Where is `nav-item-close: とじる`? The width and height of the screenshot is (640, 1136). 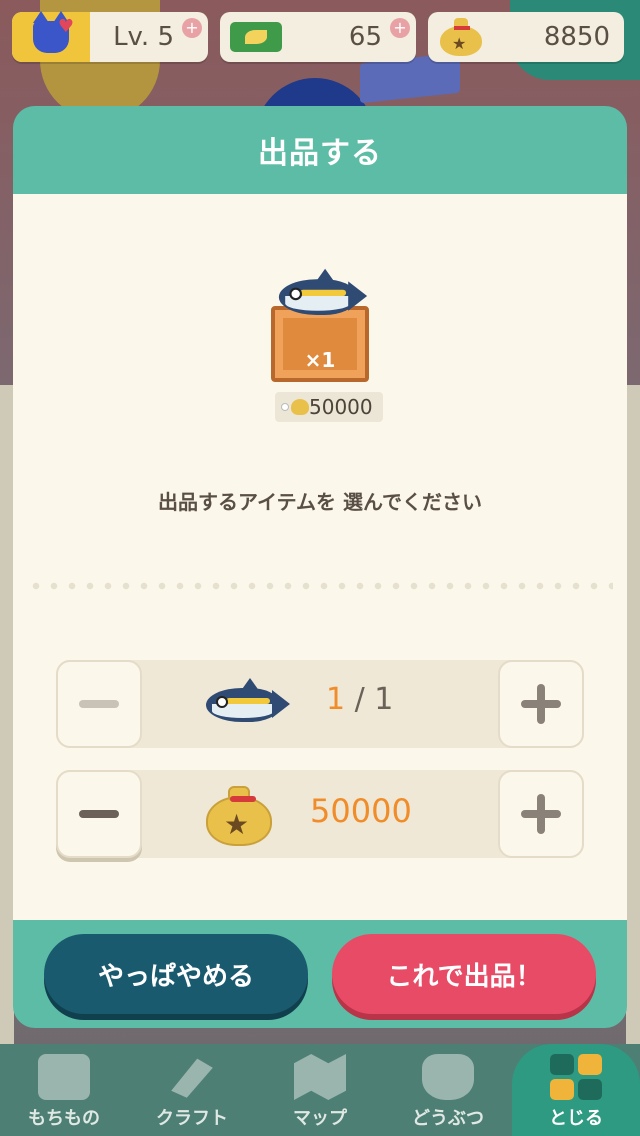
nav-item-close: とじる is located at coordinates (576, 1090).